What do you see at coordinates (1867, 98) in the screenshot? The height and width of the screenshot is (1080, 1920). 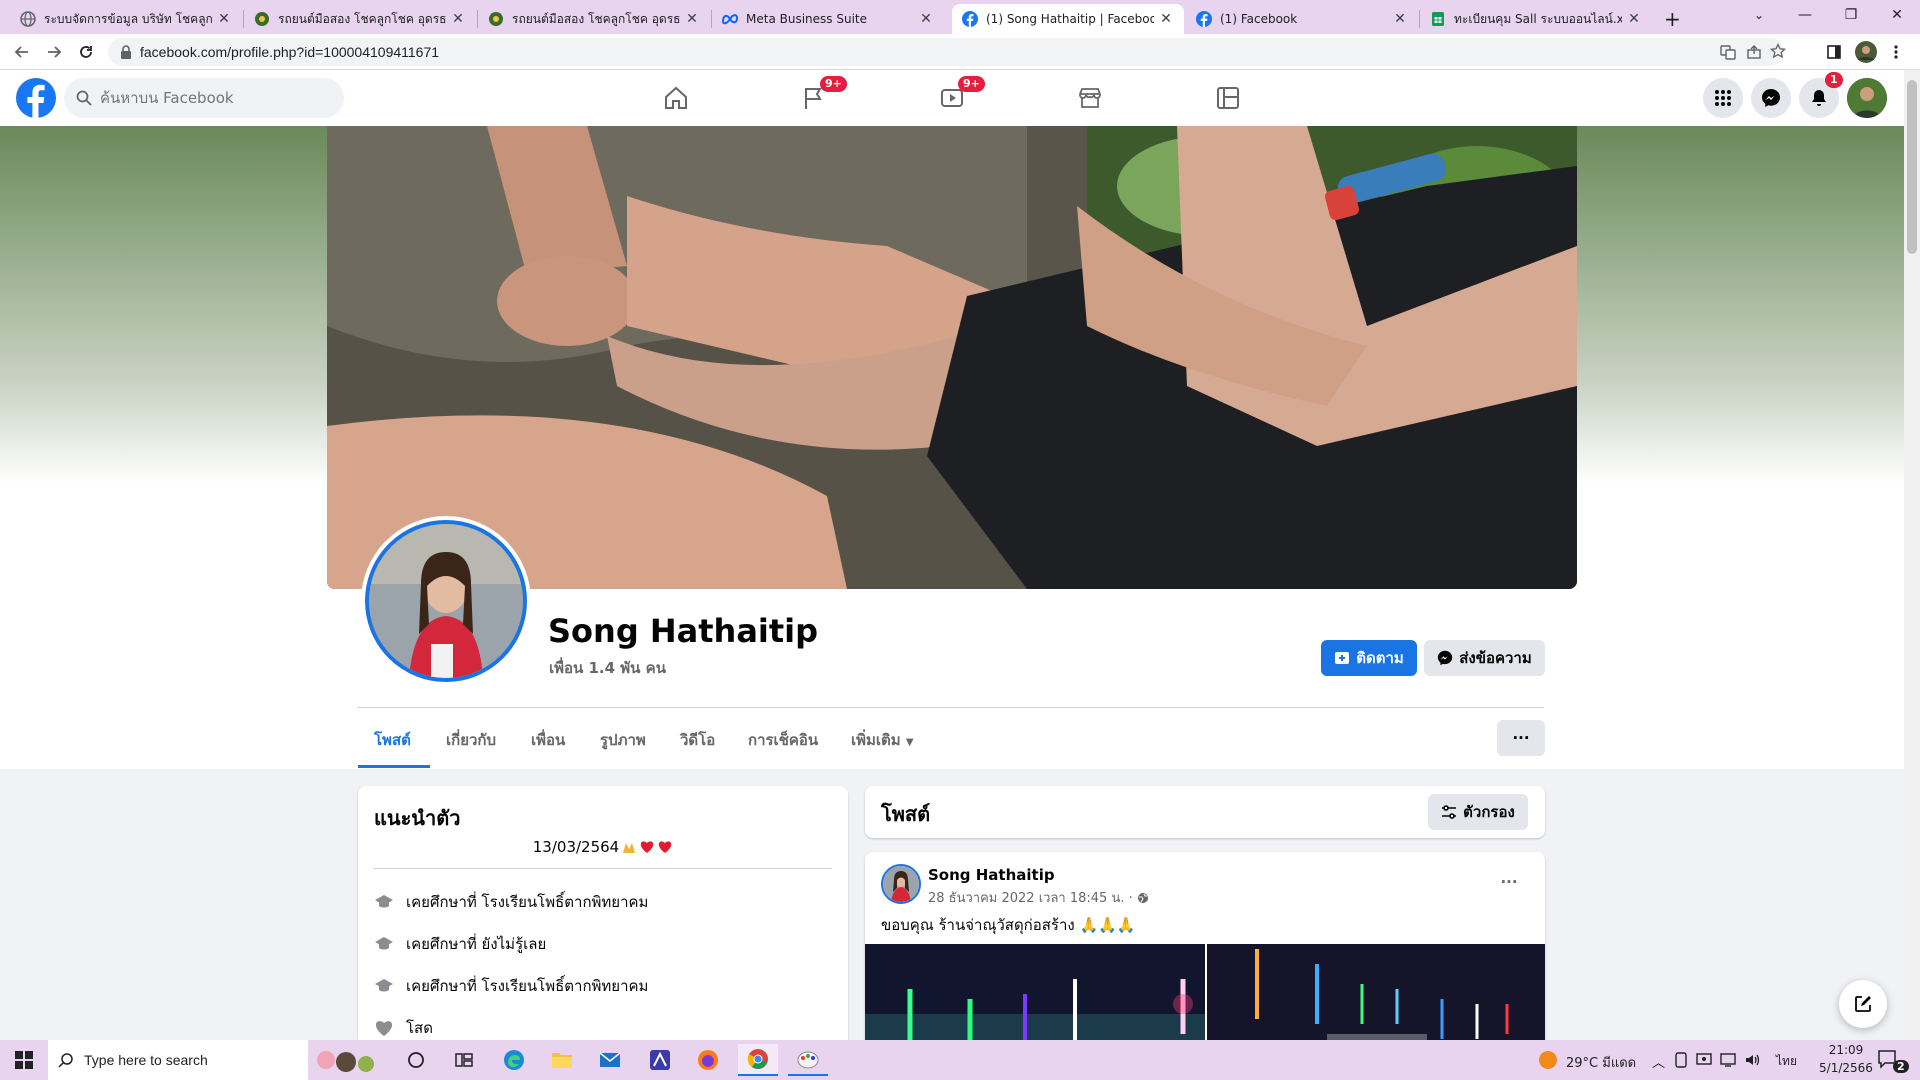 I see `account-avatar` at bounding box center [1867, 98].